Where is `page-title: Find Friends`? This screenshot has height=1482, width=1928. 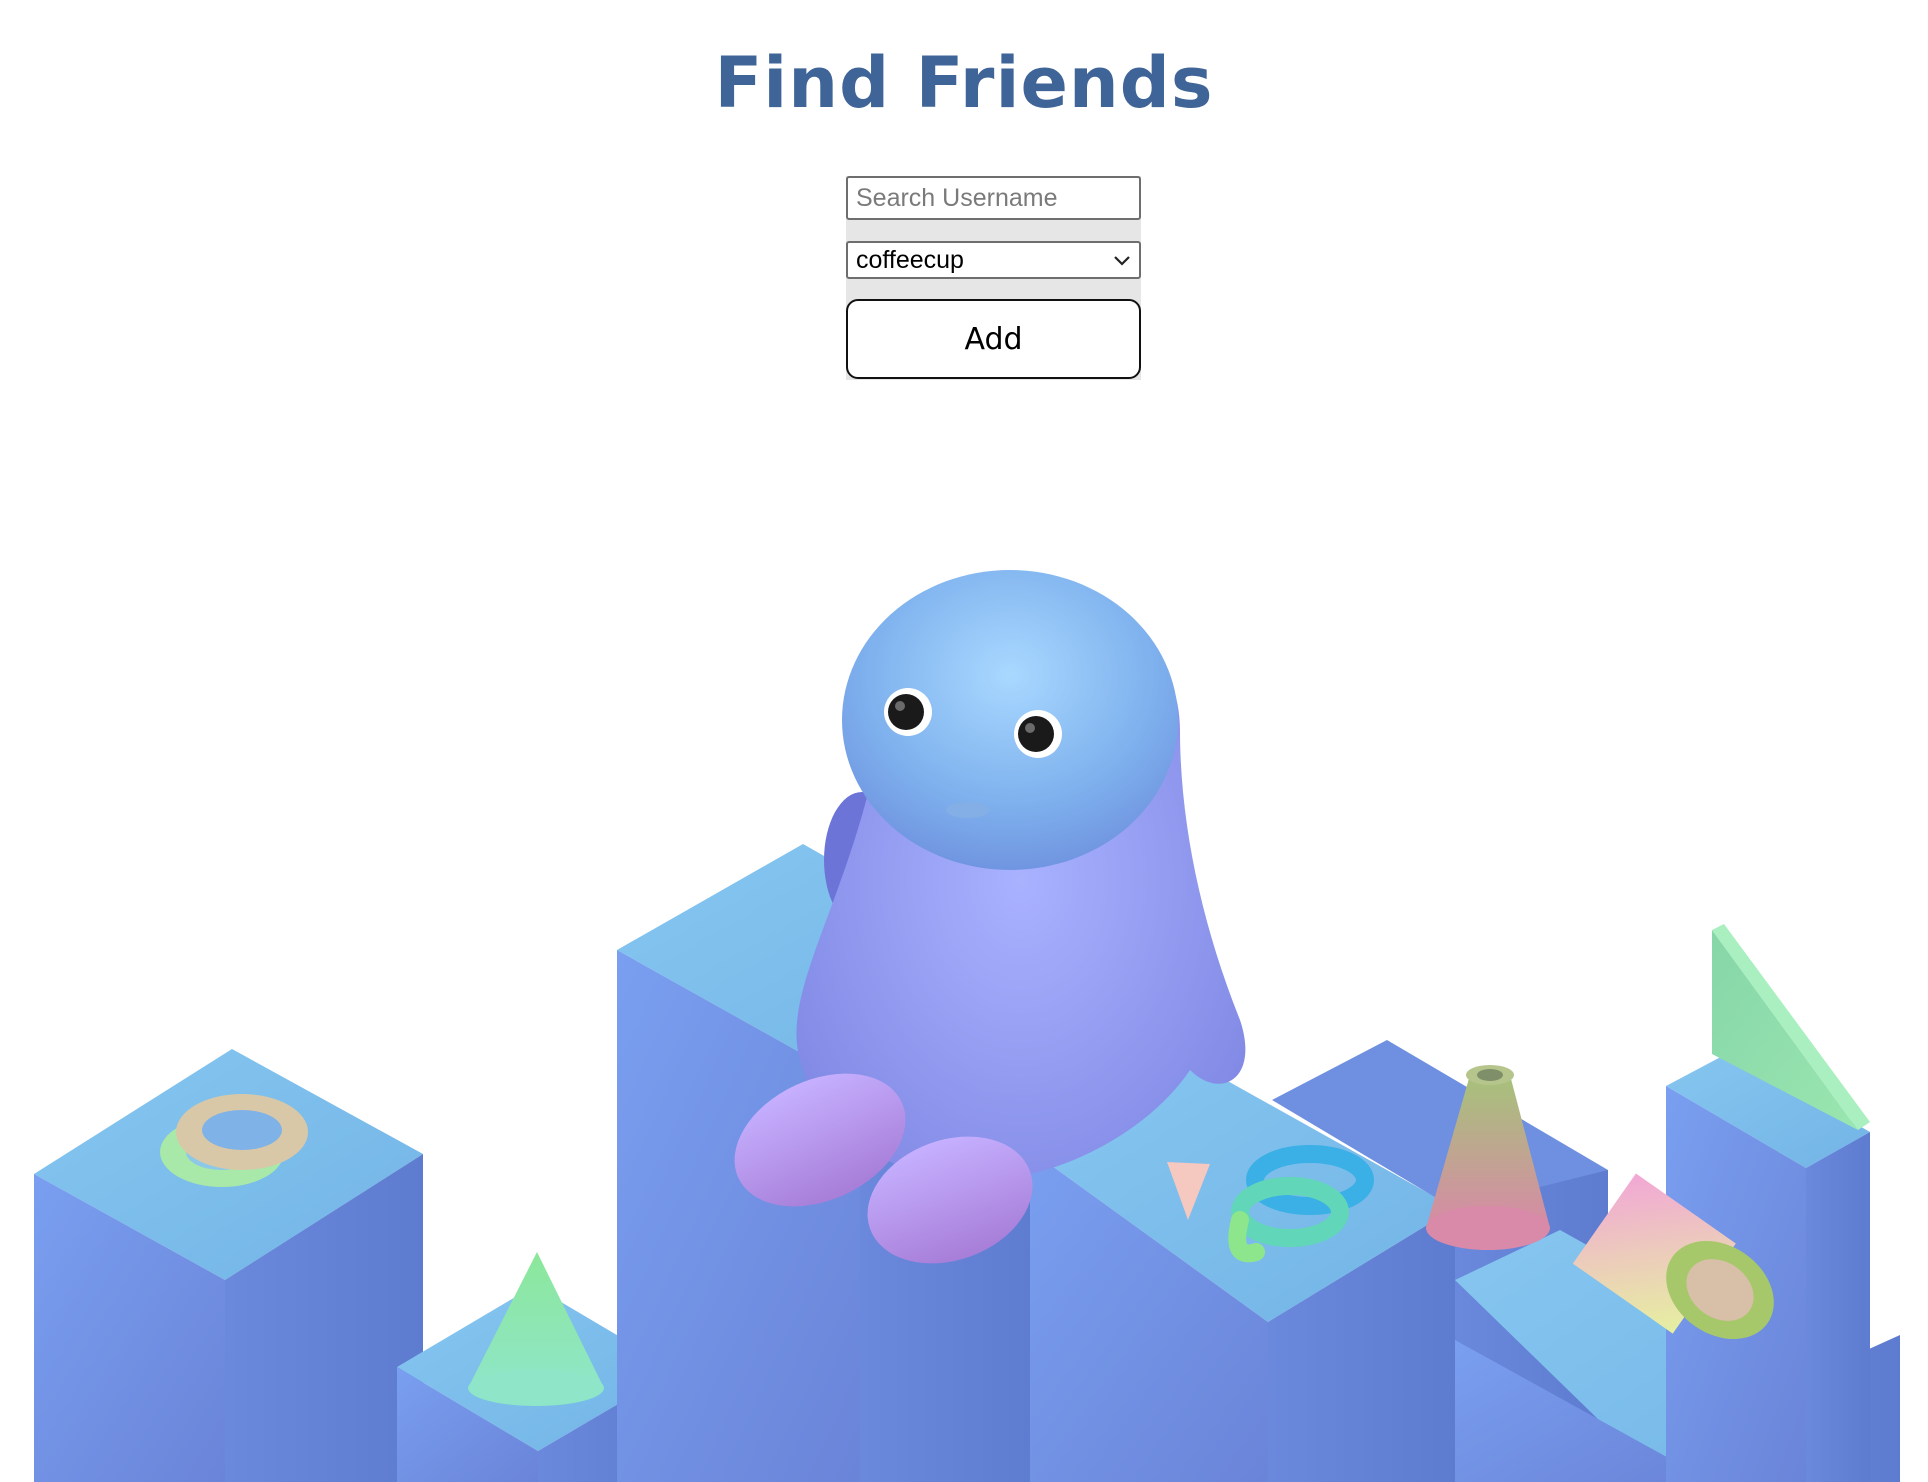
page-title: Find Friends is located at coordinates (964, 83).